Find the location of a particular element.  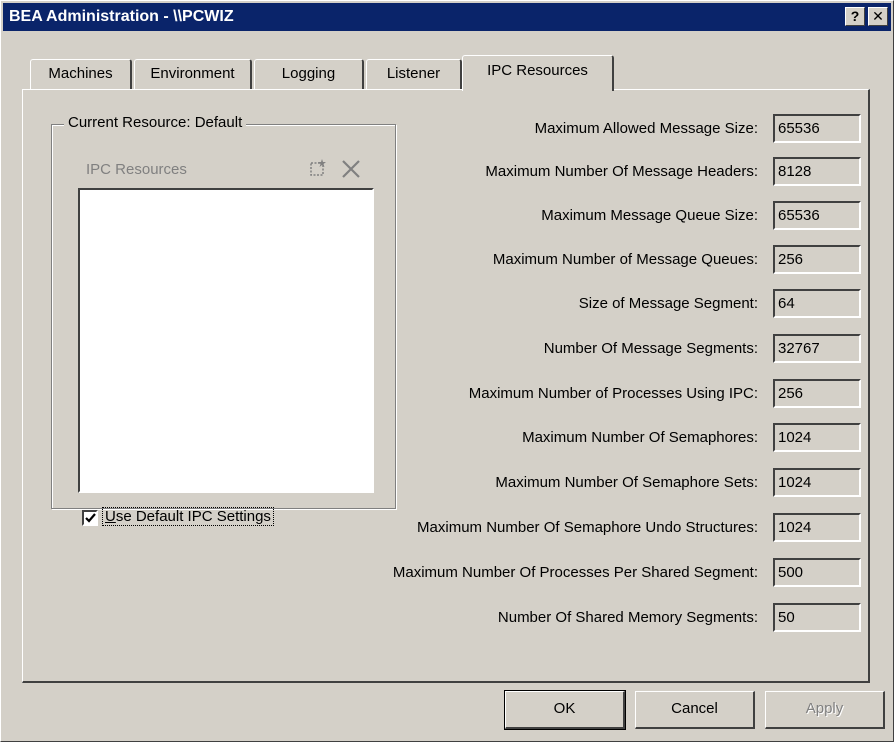

field-label: Maximum Number Of Semaphores: is located at coordinates (640, 437).